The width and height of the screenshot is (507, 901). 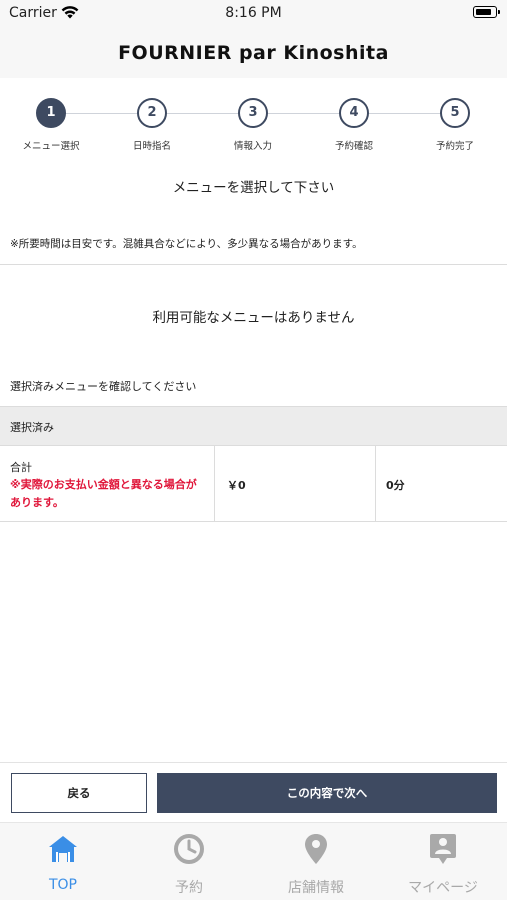 What do you see at coordinates (316, 888) in the screenshot?
I see `tab-label: 店舗情報` at bounding box center [316, 888].